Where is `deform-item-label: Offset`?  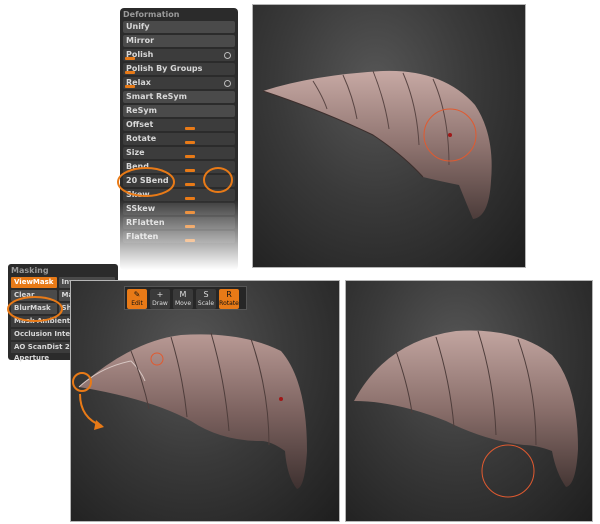 deform-item-label: Offset is located at coordinates (140, 124).